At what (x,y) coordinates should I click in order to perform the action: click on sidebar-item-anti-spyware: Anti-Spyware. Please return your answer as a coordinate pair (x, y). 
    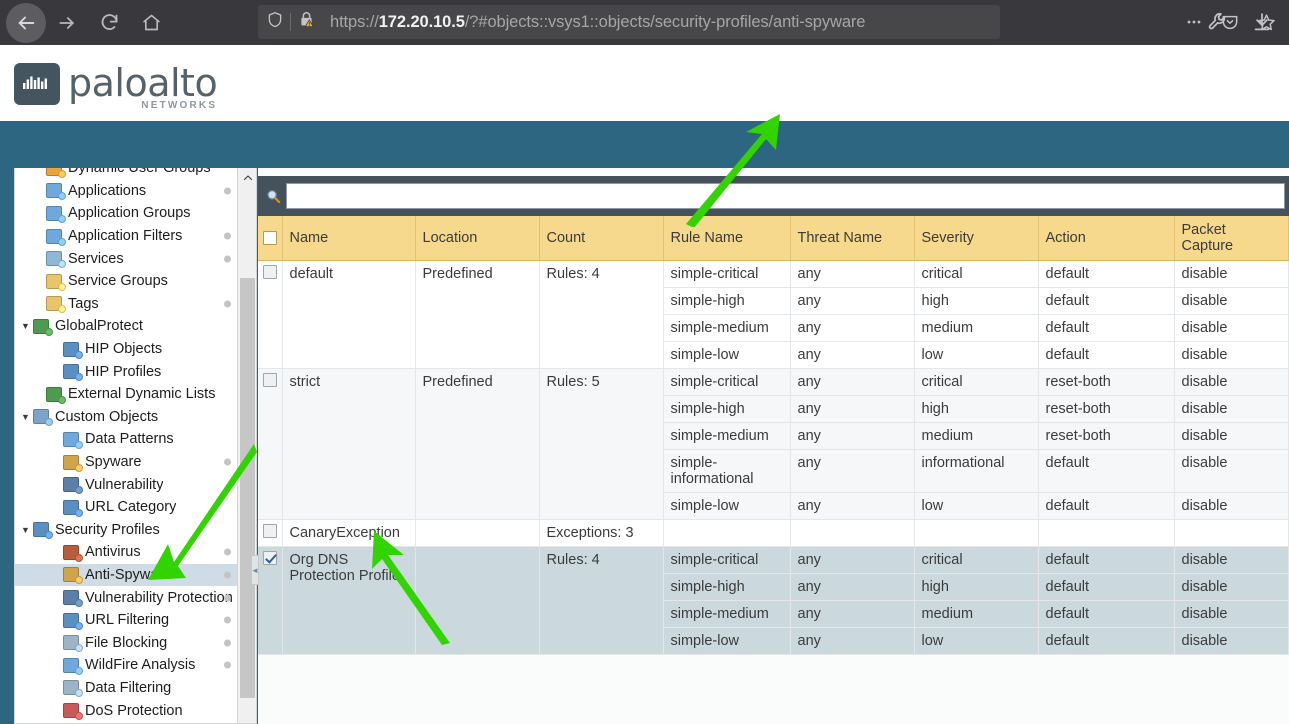
    Looking at the image, I should click on (127, 575).